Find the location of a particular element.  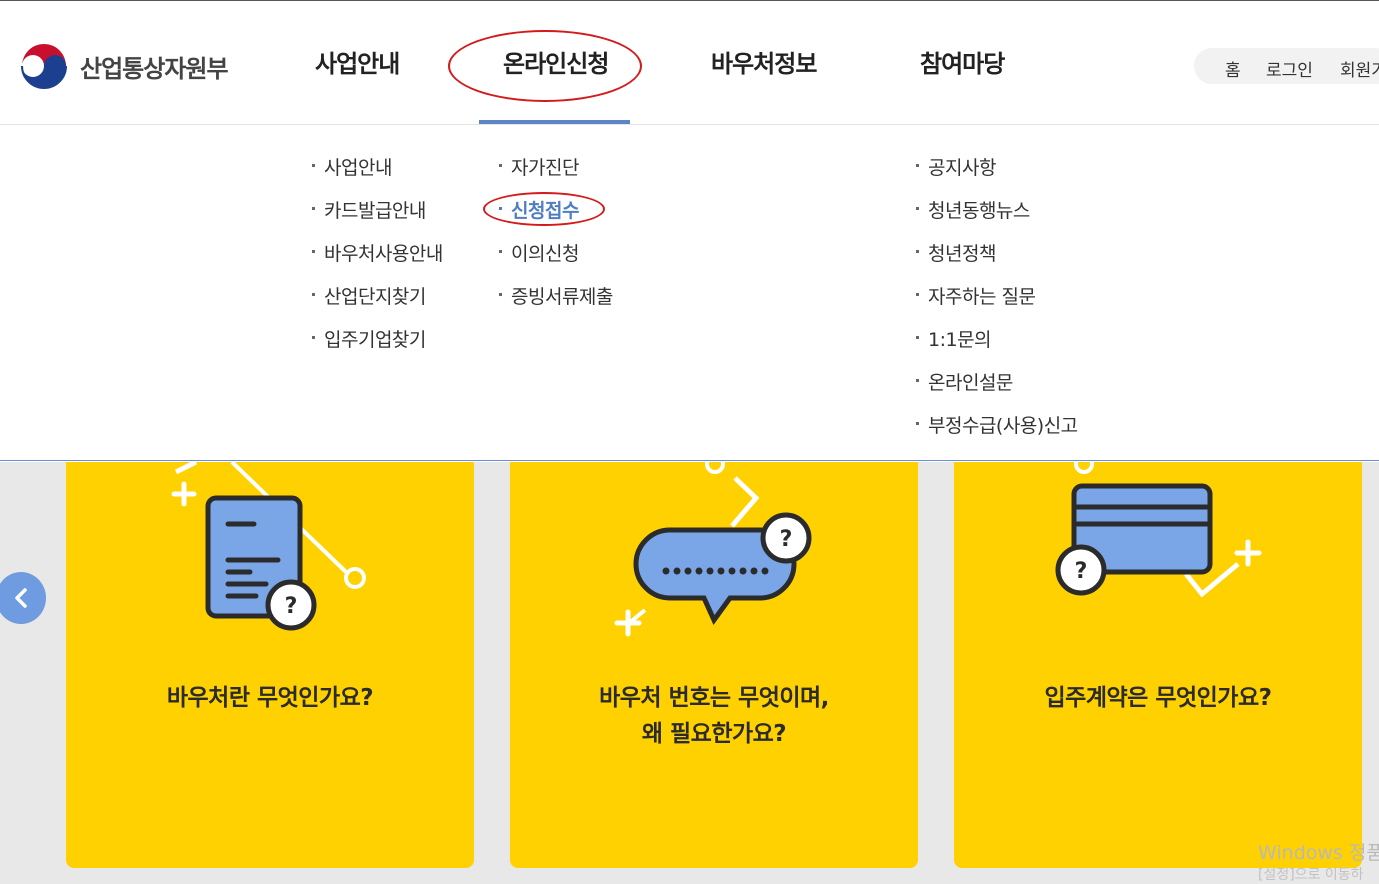

submenu-item: 자가진단 is located at coordinates (556, 174).